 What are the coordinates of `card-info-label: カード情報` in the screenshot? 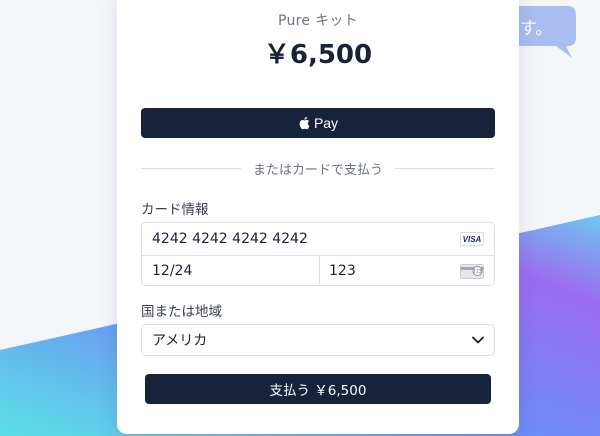 It's located at (175, 210).